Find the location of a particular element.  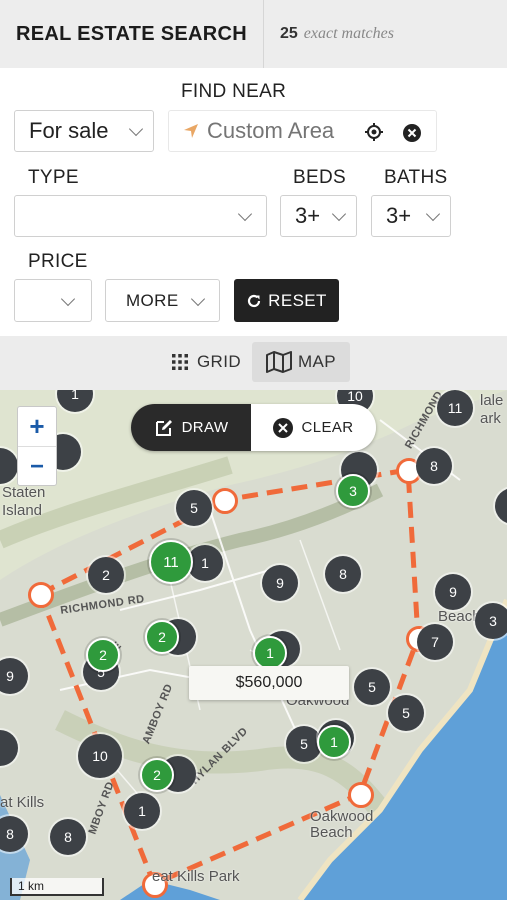

map-view-button: MAP is located at coordinates (301, 362).